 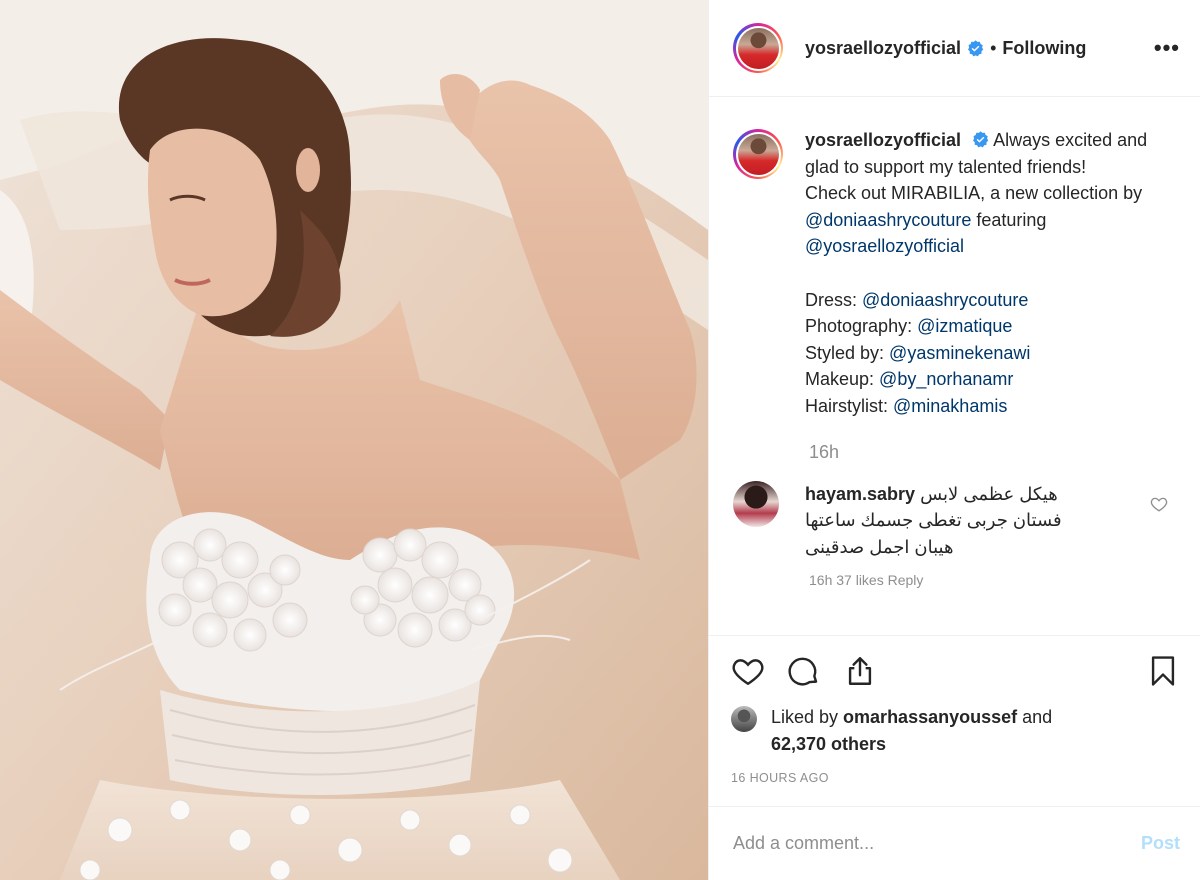 I want to click on likes-and: and, so click(x=1035, y=717).